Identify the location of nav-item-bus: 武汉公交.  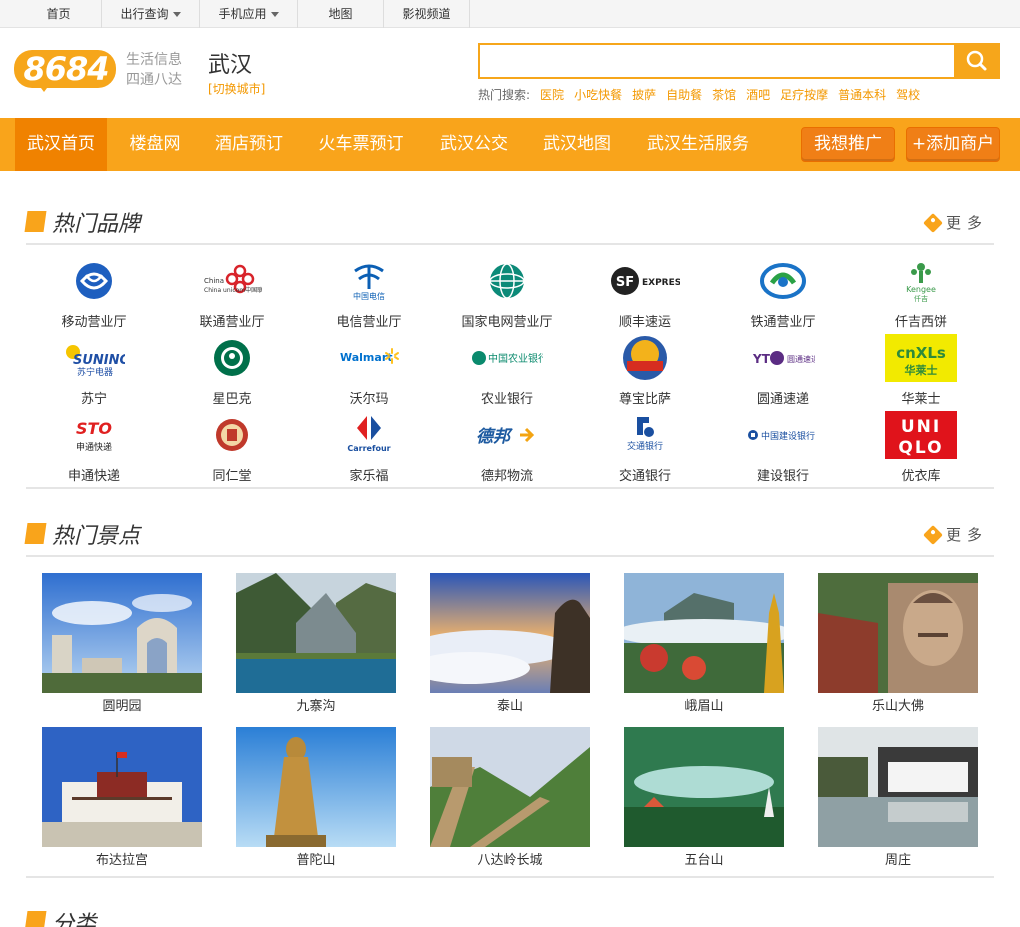
(474, 144).